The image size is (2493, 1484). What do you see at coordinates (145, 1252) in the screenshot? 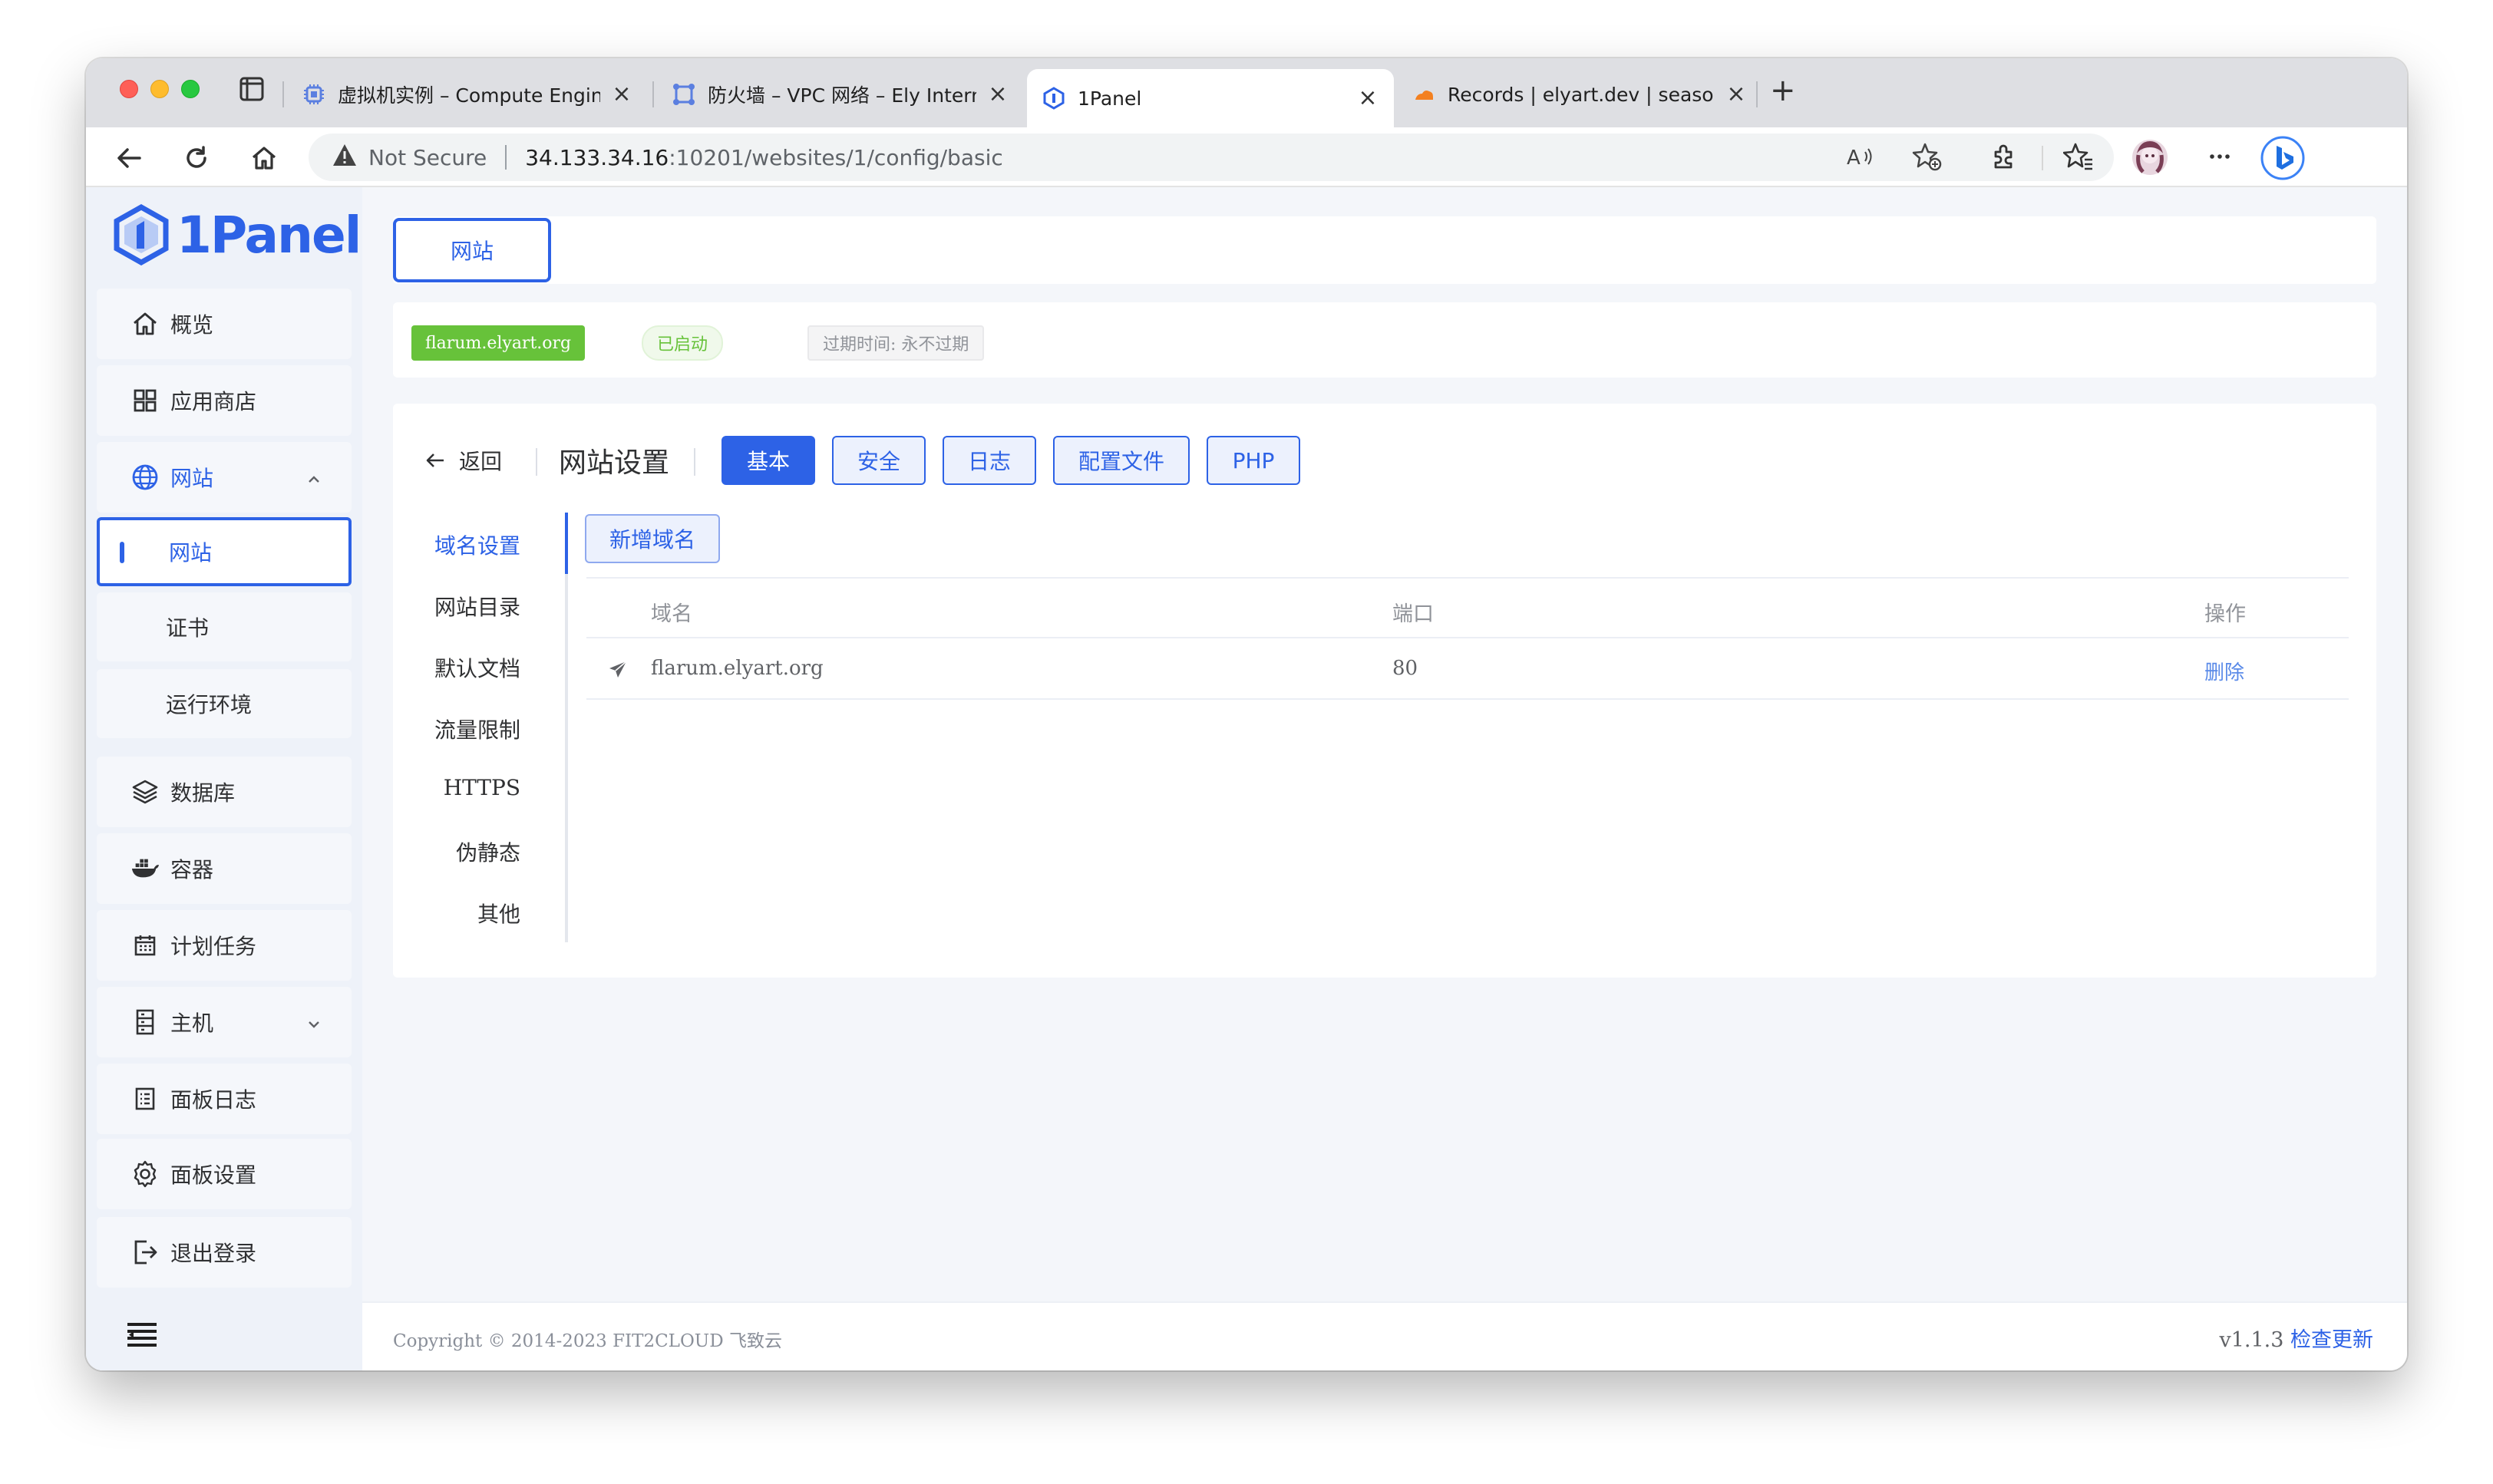
I see `logout-icon` at bounding box center [145, 1252].